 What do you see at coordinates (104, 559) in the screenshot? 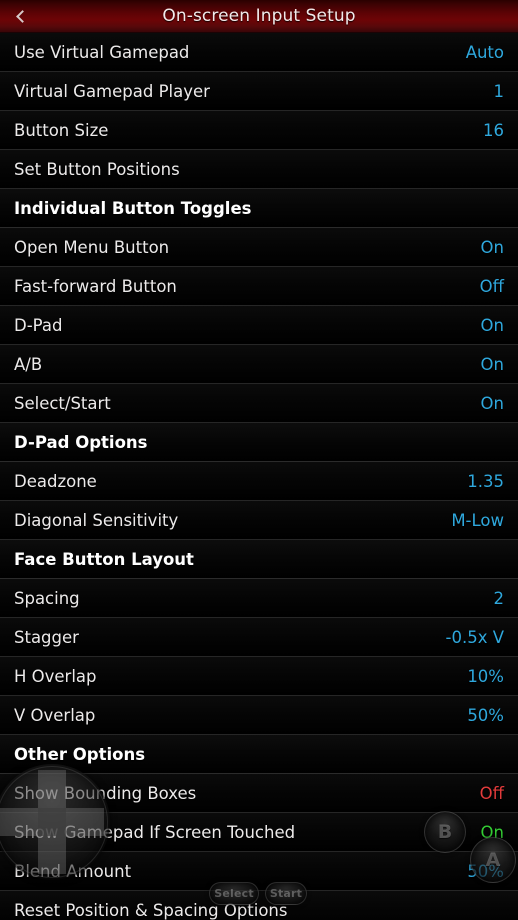
I see `settings-row-label: Face Button Layout` at bounding box center [104, 559].